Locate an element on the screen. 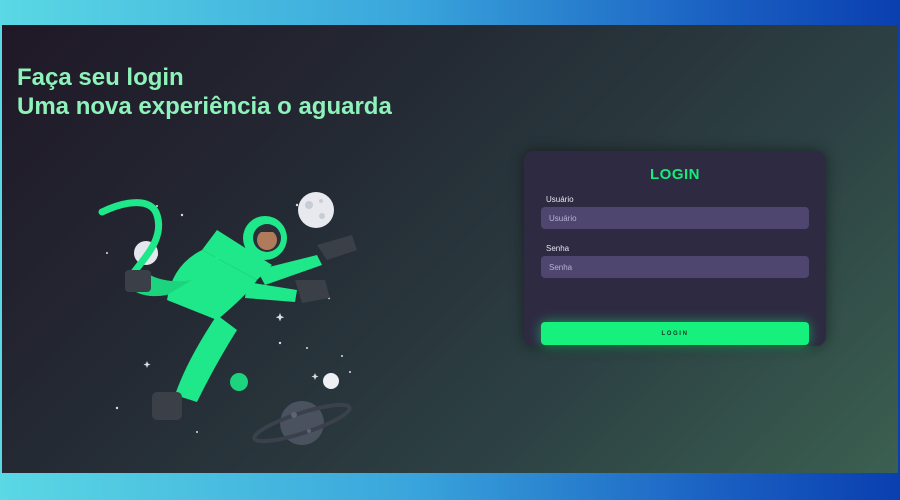  hero-line-2: Uma nova experiência o aguarda is located at coordinates (204, 106).